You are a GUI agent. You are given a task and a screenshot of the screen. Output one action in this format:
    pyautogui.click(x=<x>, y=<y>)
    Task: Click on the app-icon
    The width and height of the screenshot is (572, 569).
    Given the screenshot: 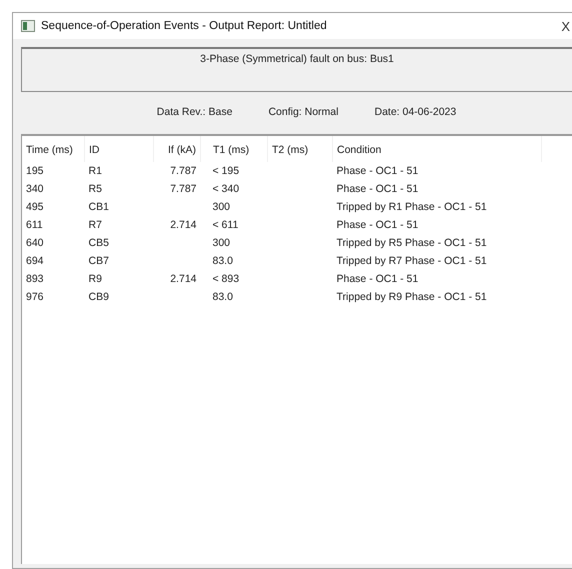 What is the action you would take?
    pyautogui.click(x=28, y=26)
    